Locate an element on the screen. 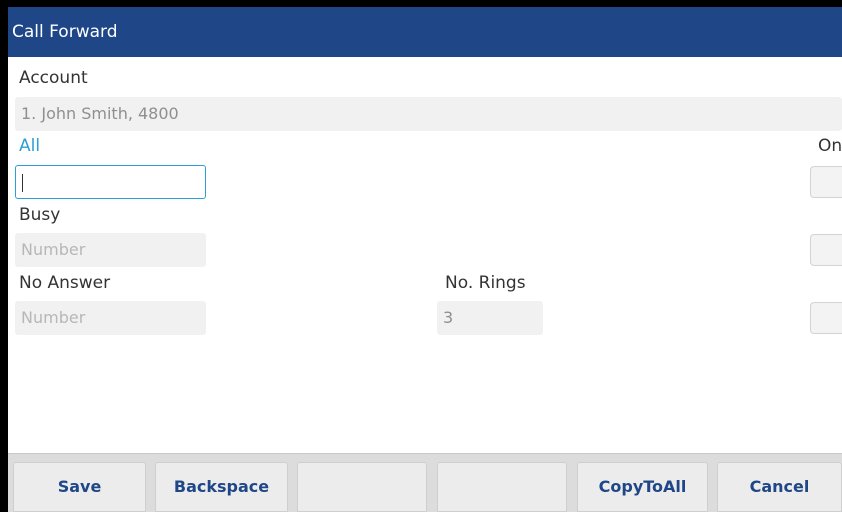 The height and width of the screenshot is (512, 842). cancel-softkey: Cancel is located at coordinates (779, 487).